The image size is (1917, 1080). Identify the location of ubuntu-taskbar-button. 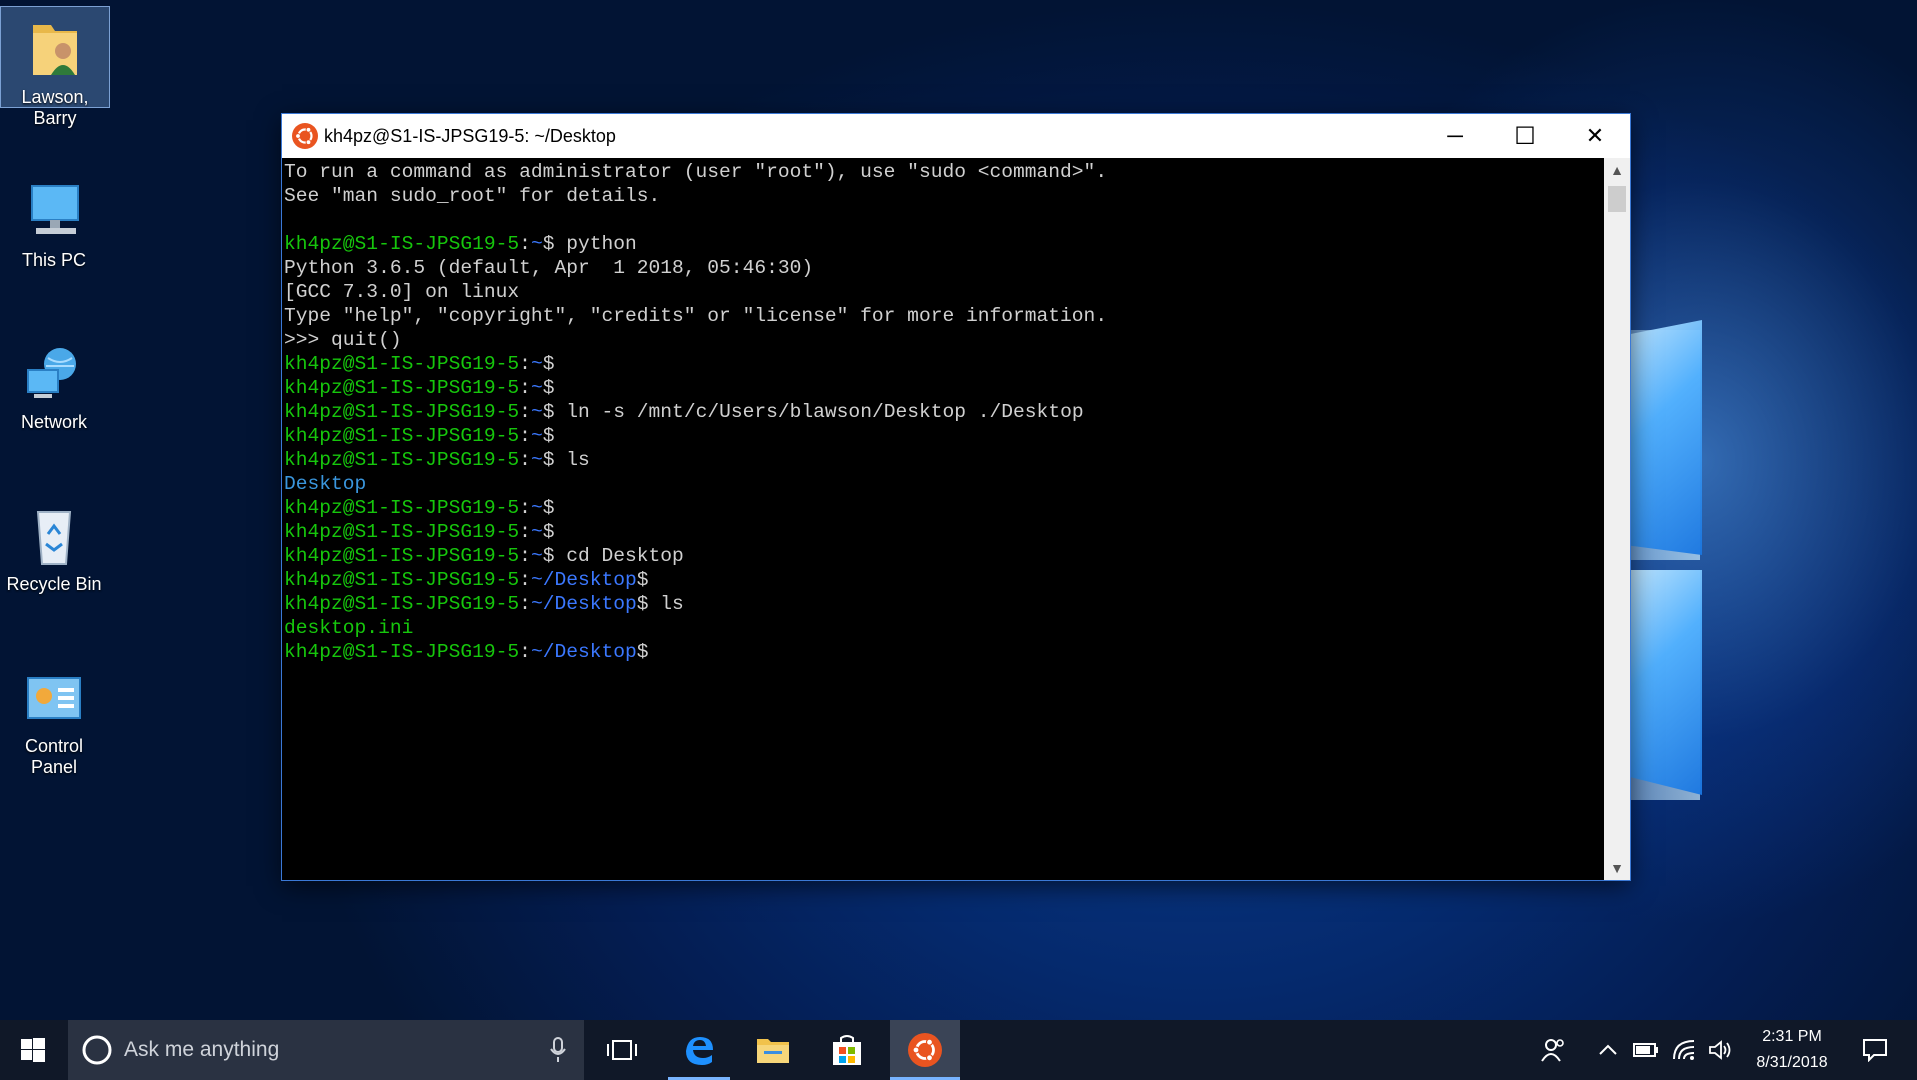
(925, 1050).